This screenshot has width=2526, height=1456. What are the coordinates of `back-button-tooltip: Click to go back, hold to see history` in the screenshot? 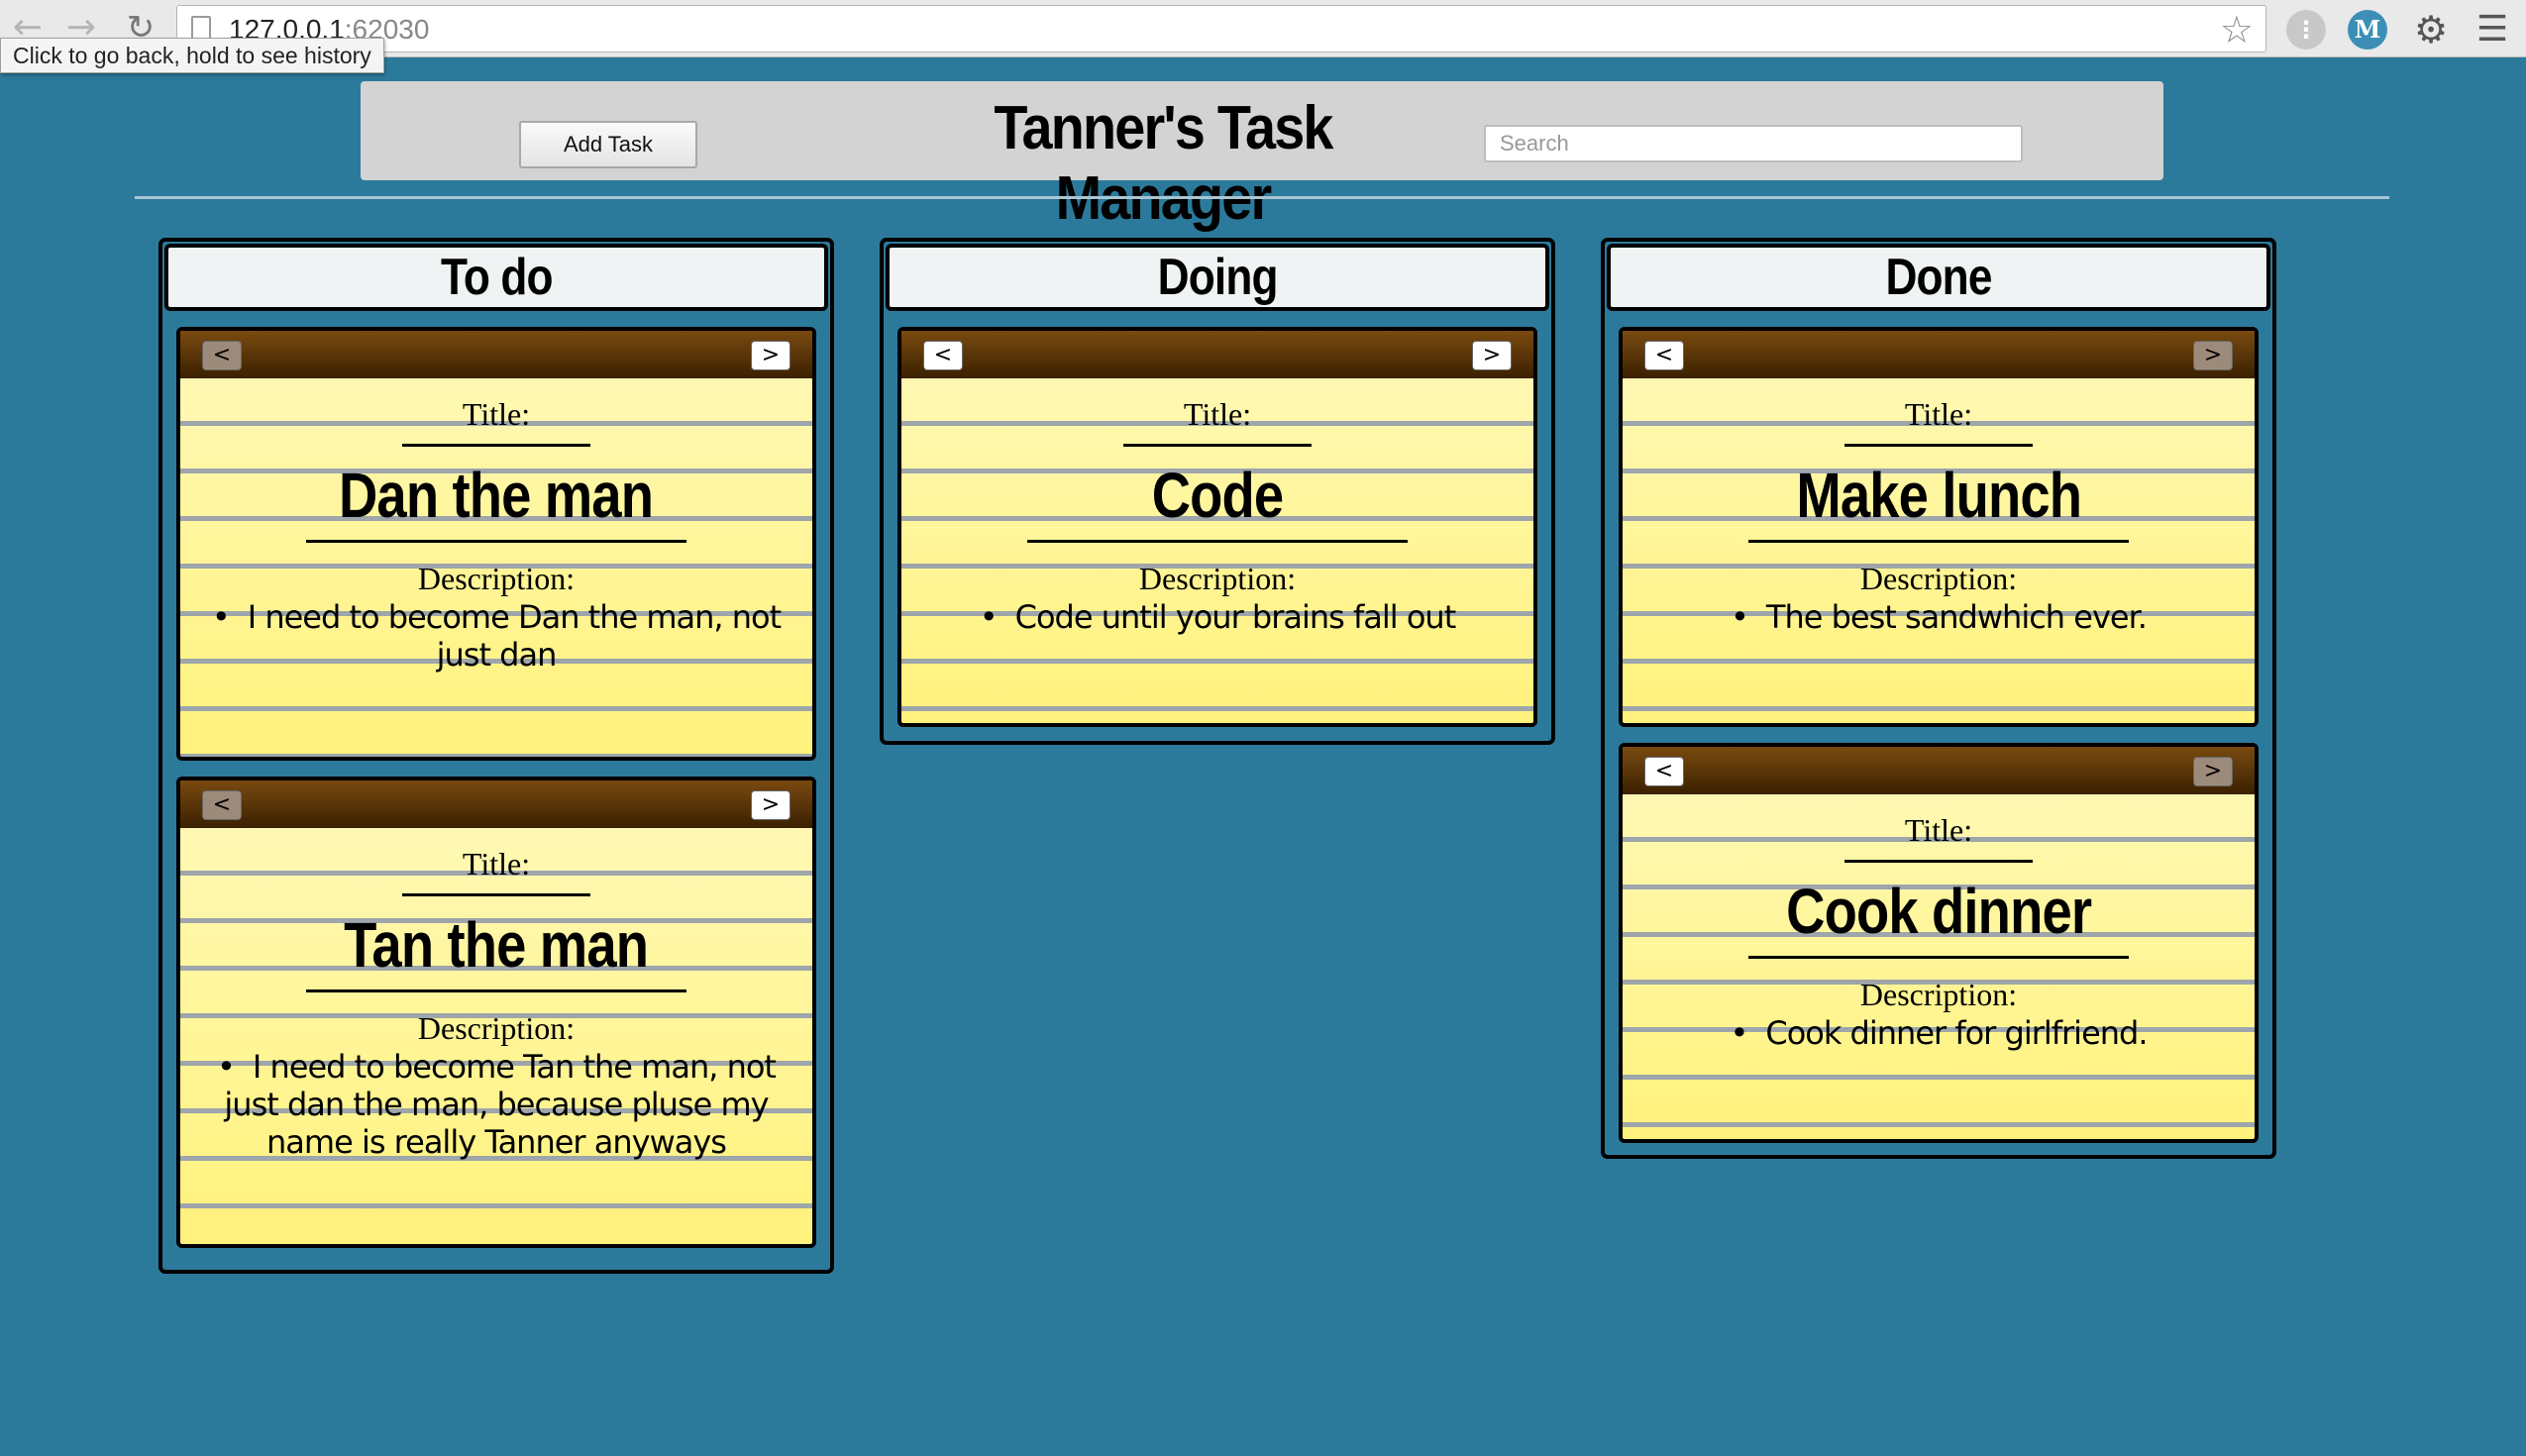 It's located at (192, 55).